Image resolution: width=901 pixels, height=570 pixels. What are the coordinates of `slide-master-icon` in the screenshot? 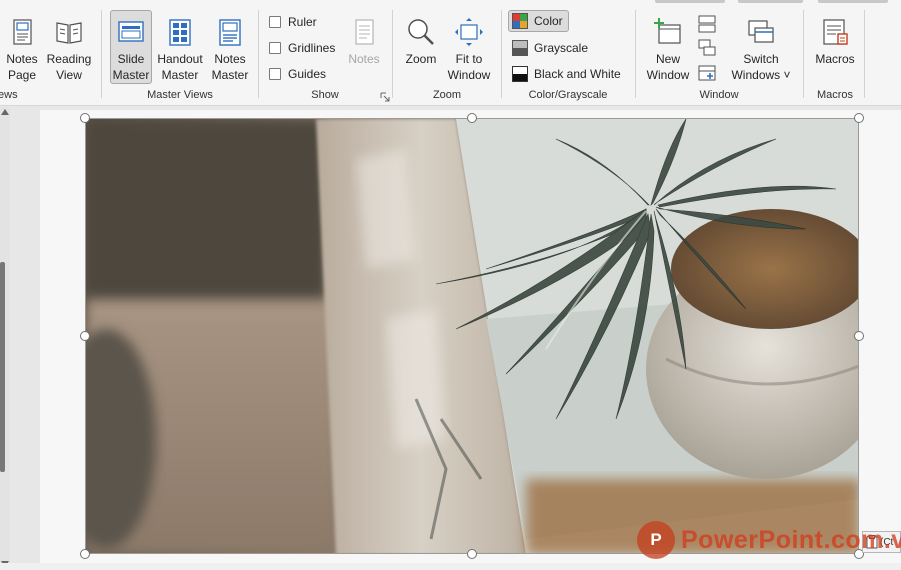 It's located at (131, 31).